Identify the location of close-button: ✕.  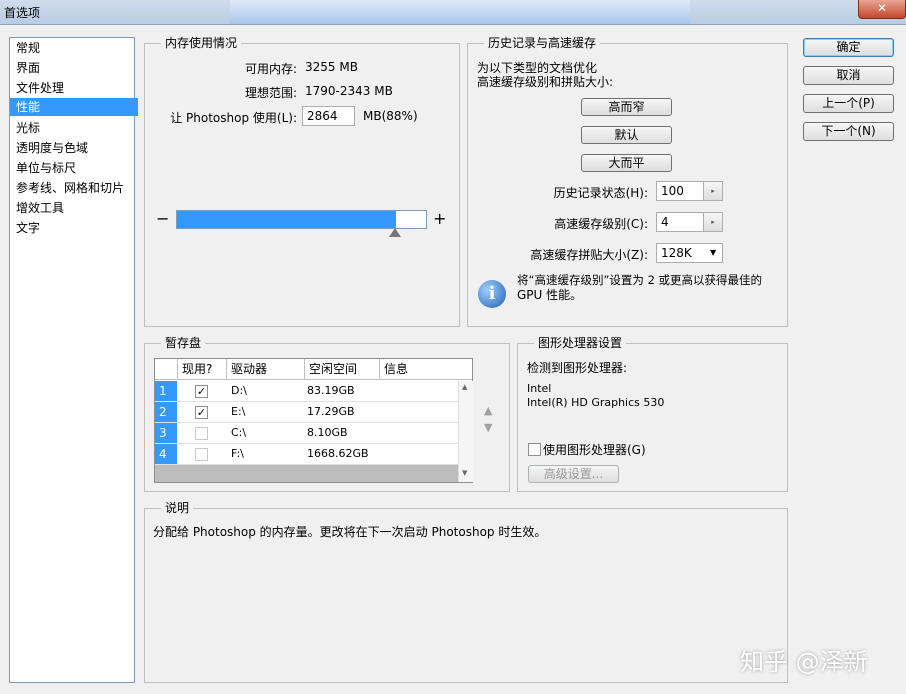
(882, 9).